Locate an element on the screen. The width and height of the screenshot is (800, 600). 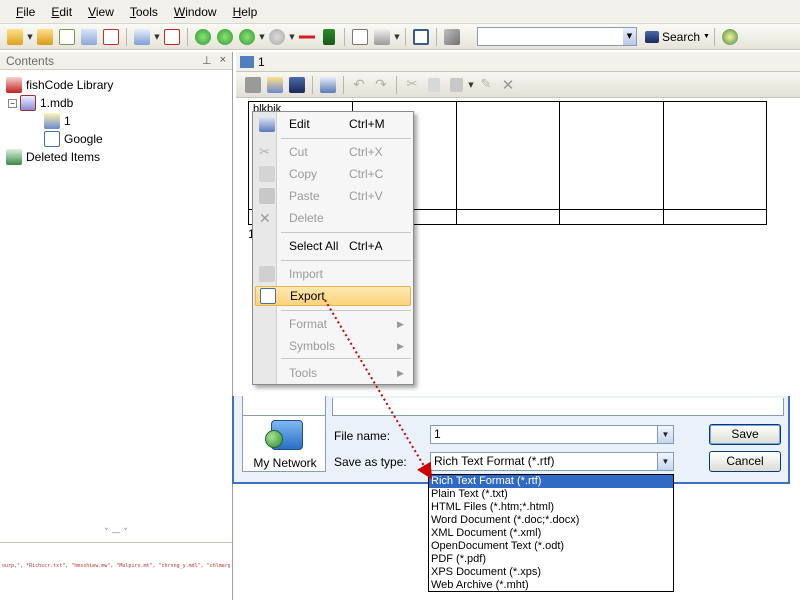
context-item-shortcut: Ctrl+A is located at coordinates (366, 246).